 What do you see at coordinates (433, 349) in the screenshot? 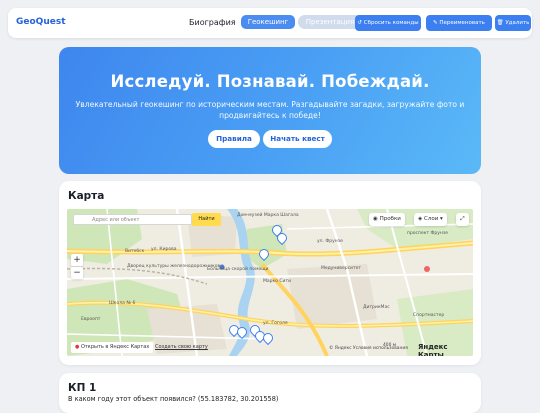
I see `yandex-maps-logo: Яндекс Карты` at bounding box center [433, 349].